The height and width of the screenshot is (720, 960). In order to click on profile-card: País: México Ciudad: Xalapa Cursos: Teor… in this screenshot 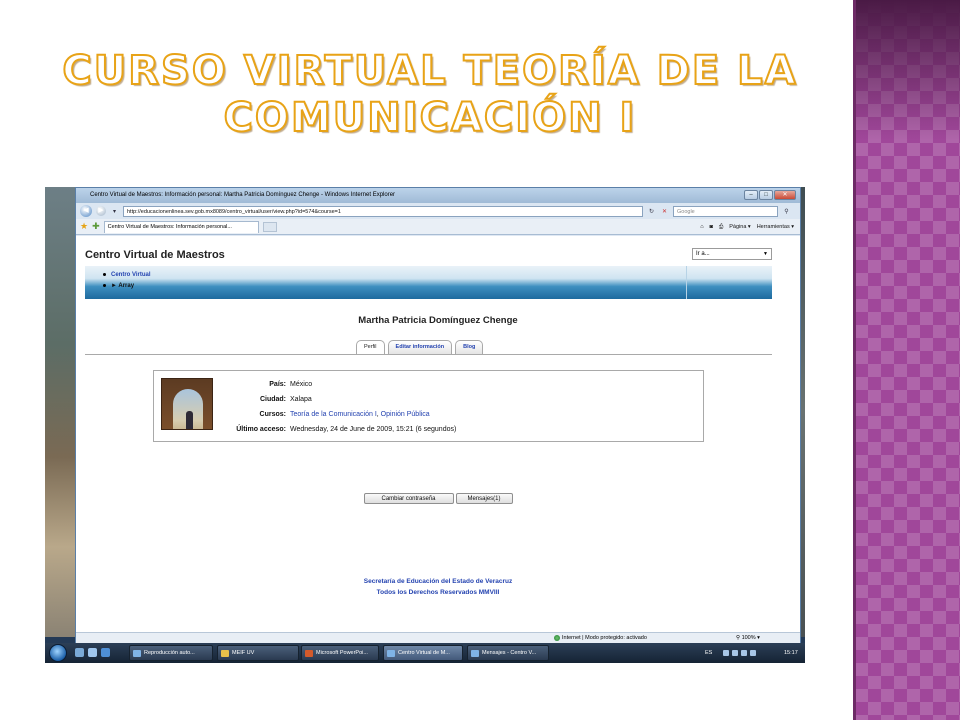, I will do `click(428, 406)`.